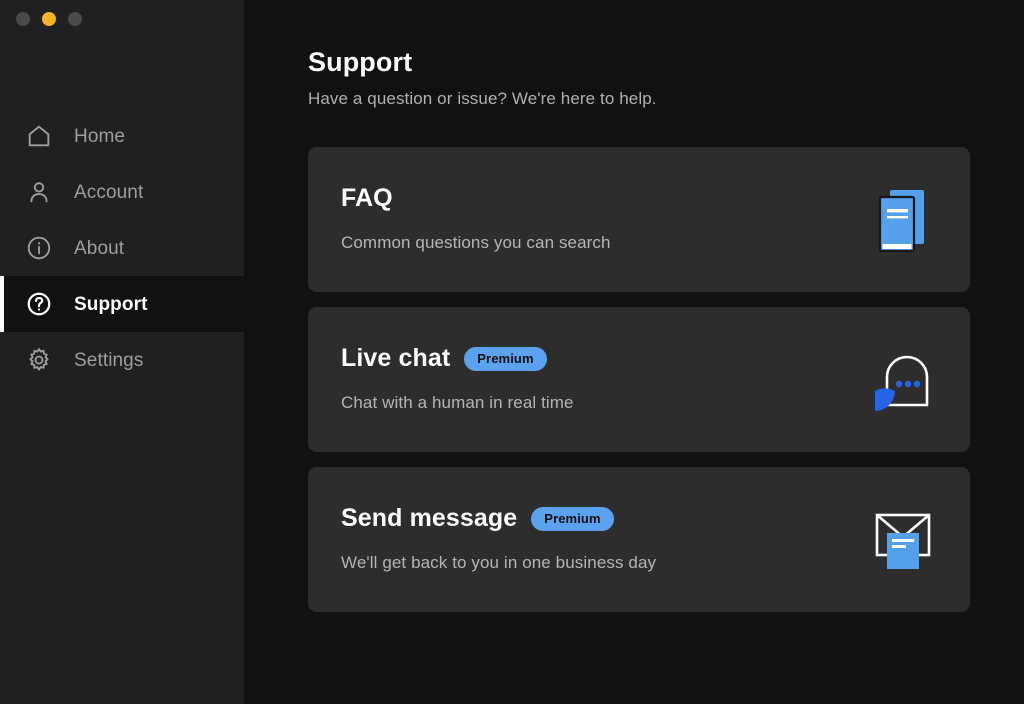  Describe the element at coordinates (903, 540) in the screenshot. I see `envelope-icon` at that location.